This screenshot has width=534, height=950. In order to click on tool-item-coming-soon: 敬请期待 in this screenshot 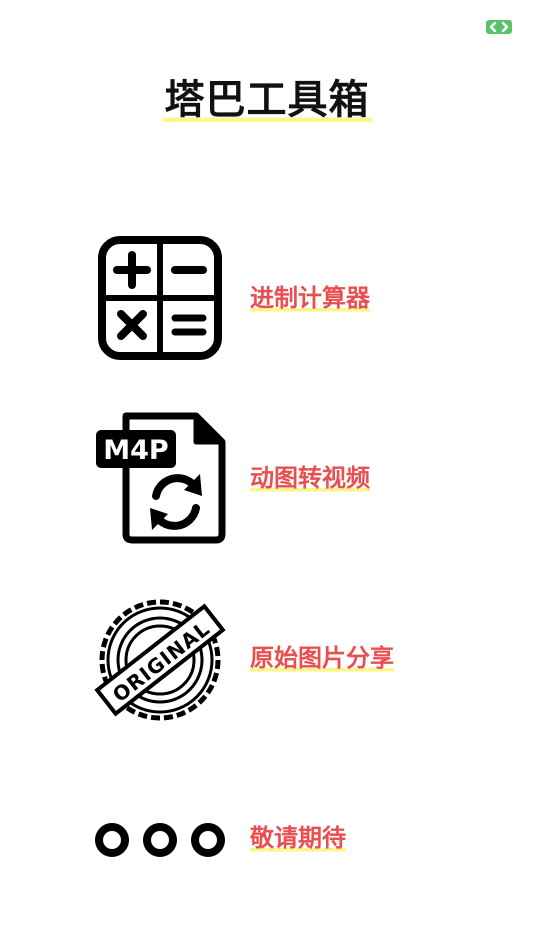, I will do `click(272, 840)`.